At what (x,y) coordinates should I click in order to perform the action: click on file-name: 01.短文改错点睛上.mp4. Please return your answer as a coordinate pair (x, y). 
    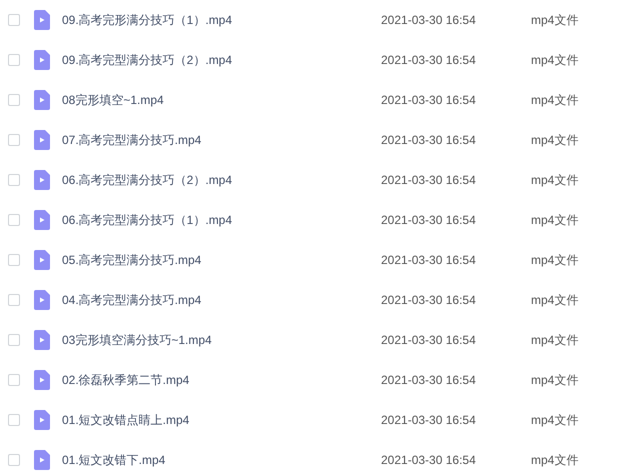
    Looking at the image, I should click on (126, 420).